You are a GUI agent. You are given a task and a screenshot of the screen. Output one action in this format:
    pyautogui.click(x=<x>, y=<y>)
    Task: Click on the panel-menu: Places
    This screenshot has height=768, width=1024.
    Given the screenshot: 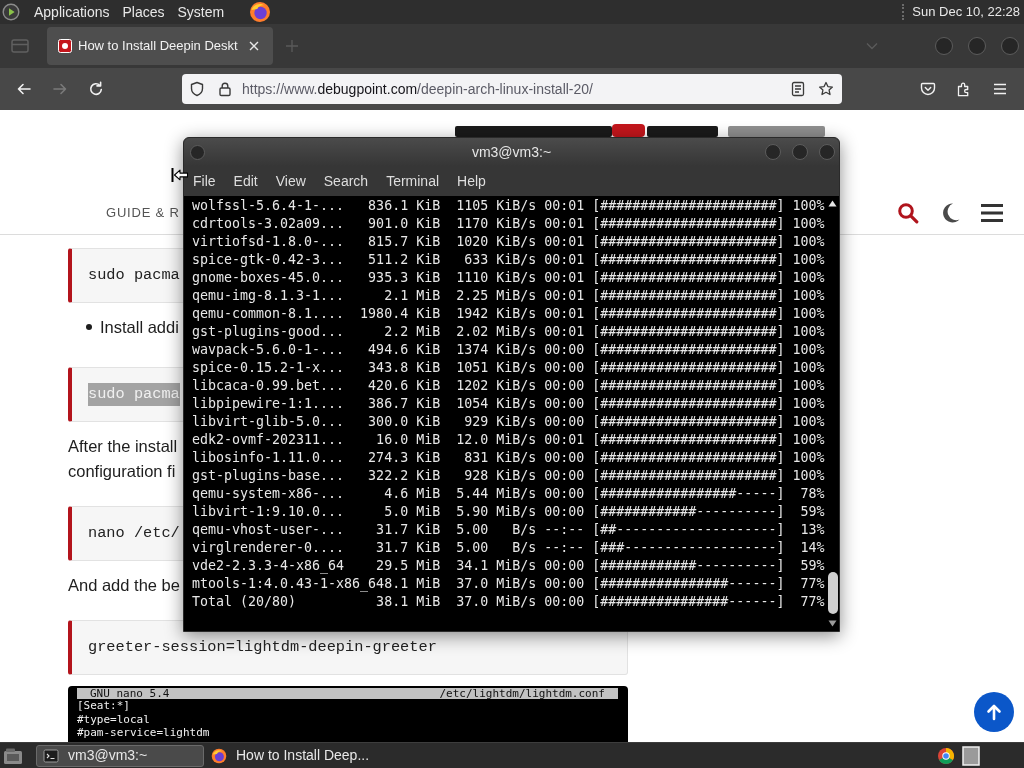 What is the action you would take?
    pyautogui.click(x=143, y=12)
    